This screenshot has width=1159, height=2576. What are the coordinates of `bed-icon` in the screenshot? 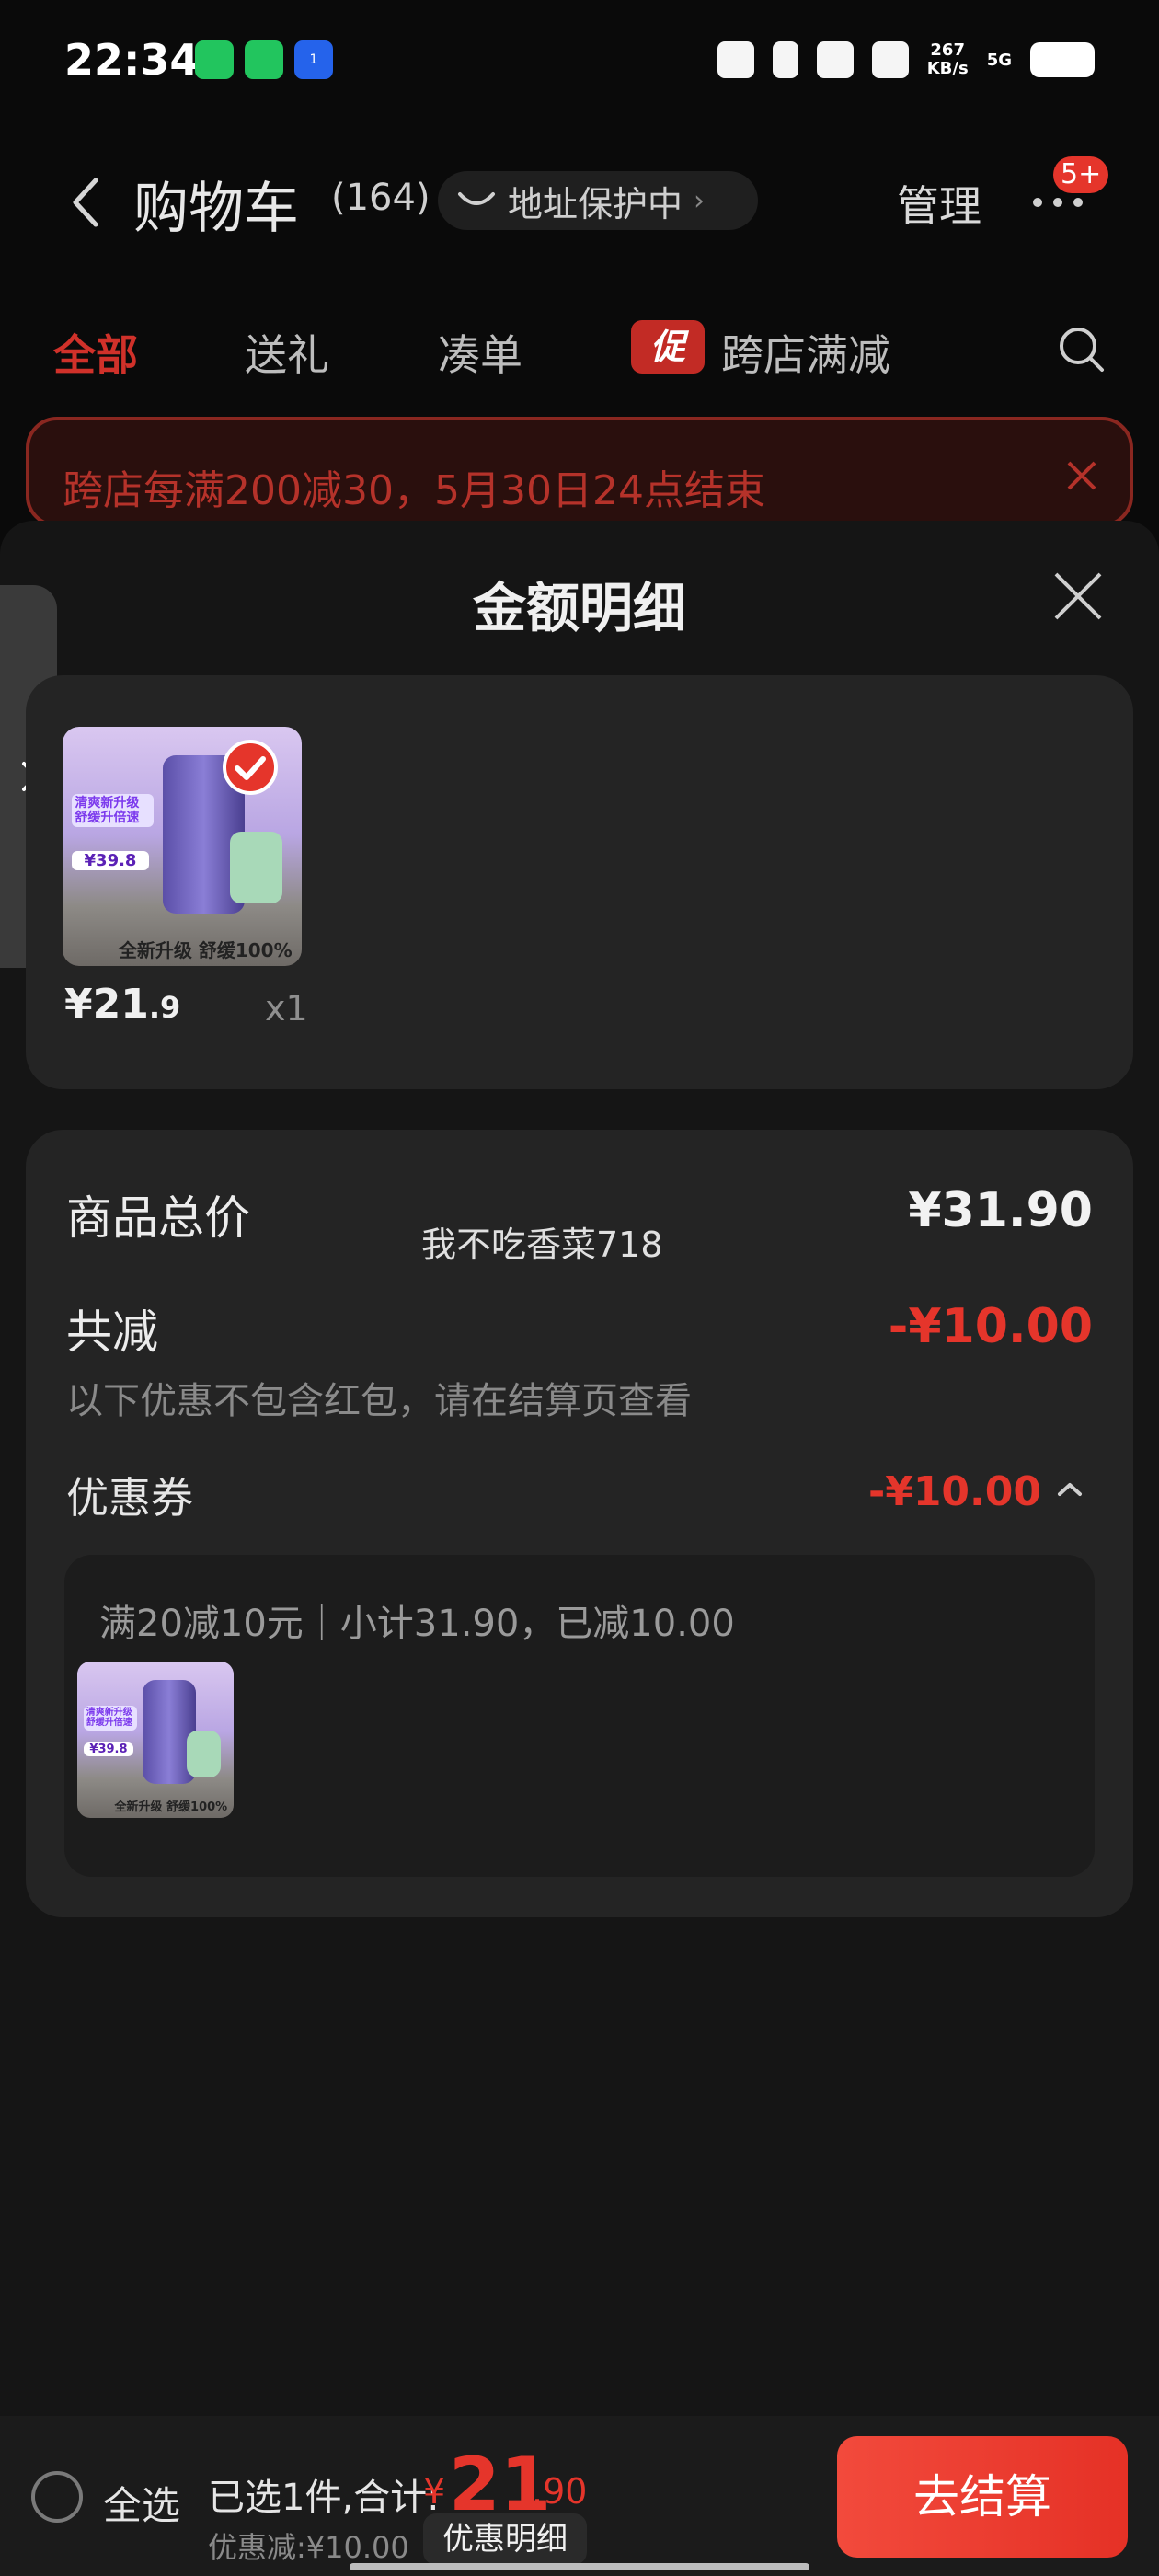 It's located at (890, 59).